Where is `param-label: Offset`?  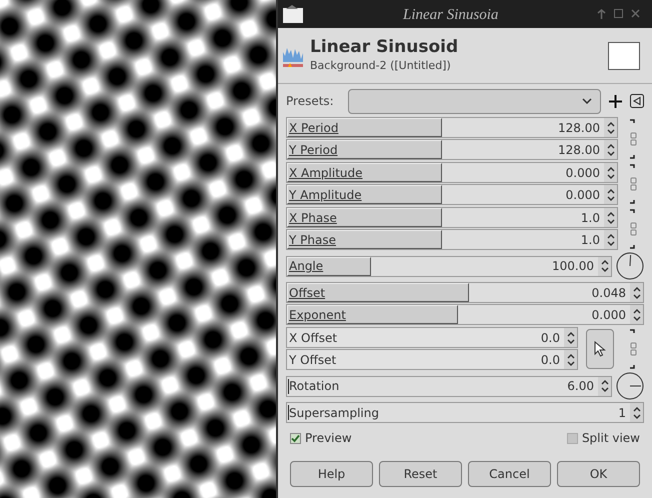
param-label: Offset is located at coordinates (307, 293).